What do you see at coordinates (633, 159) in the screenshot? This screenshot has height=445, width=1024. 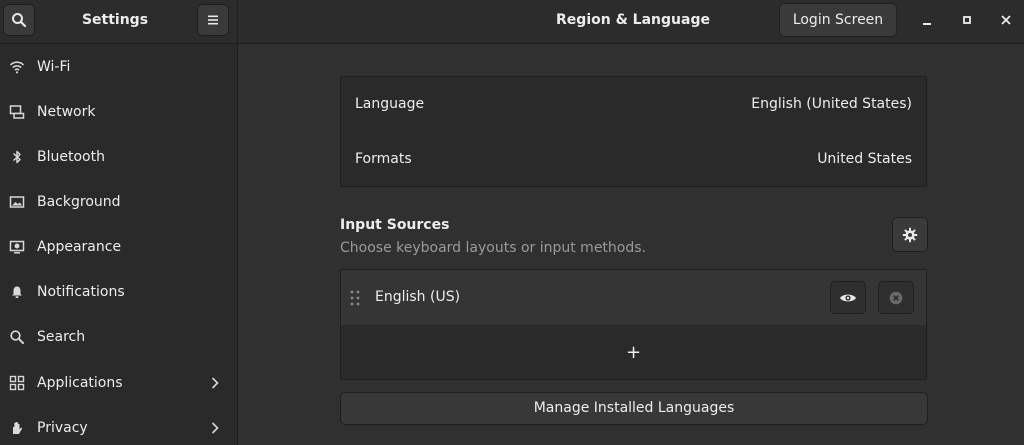 I see `formats-row: Formats United States` at bounding box center [633, 159].